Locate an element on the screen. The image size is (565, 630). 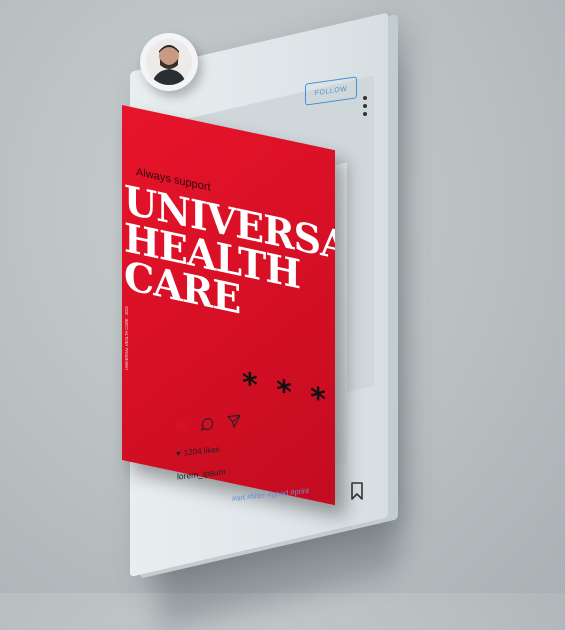
avatar is located at coordinates (169, 62).